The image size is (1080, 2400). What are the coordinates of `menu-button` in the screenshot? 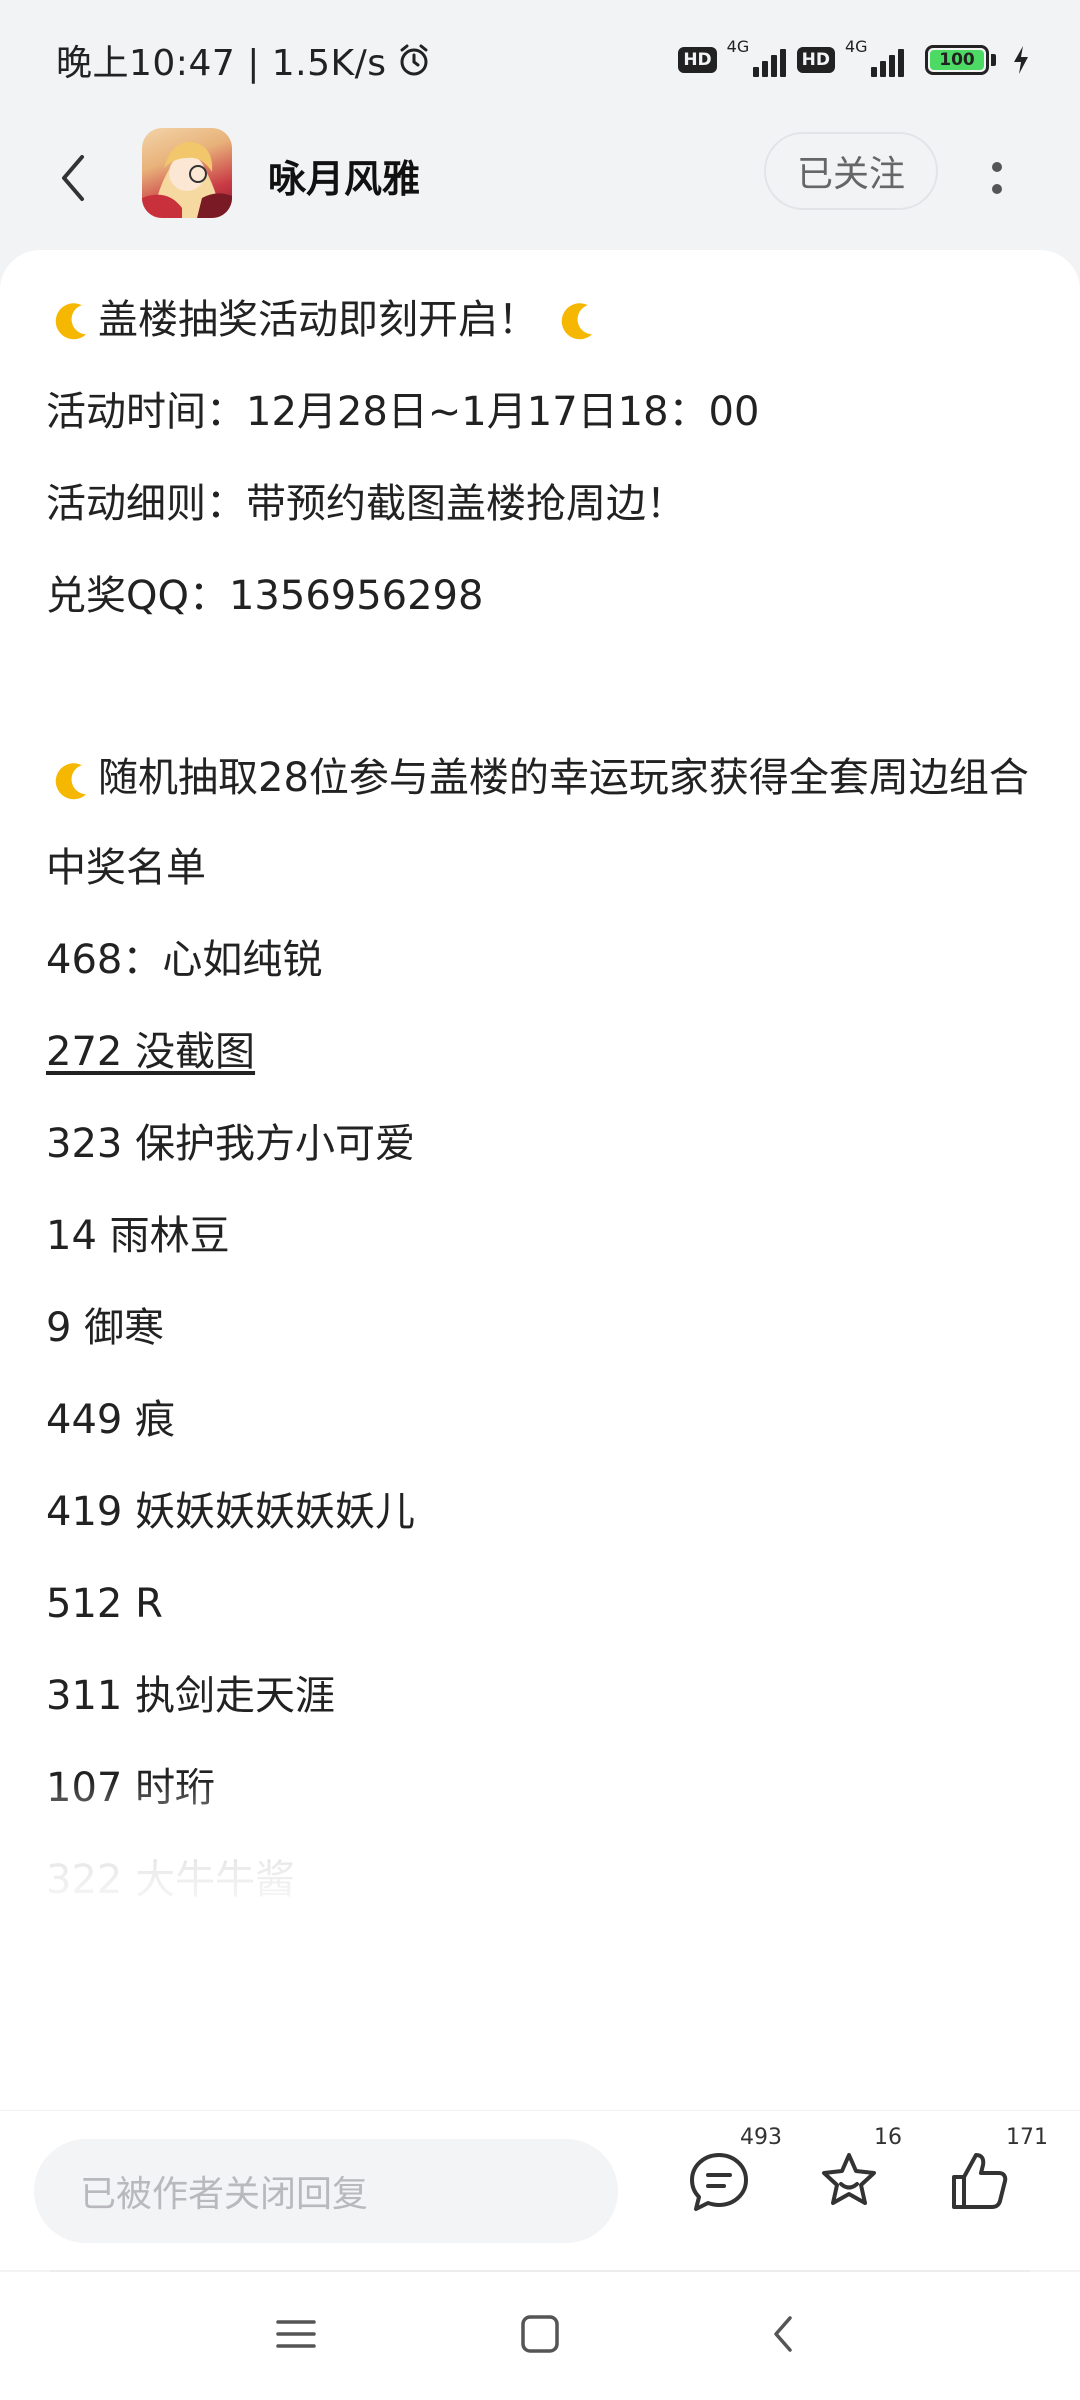 It's located at (296, 2334).